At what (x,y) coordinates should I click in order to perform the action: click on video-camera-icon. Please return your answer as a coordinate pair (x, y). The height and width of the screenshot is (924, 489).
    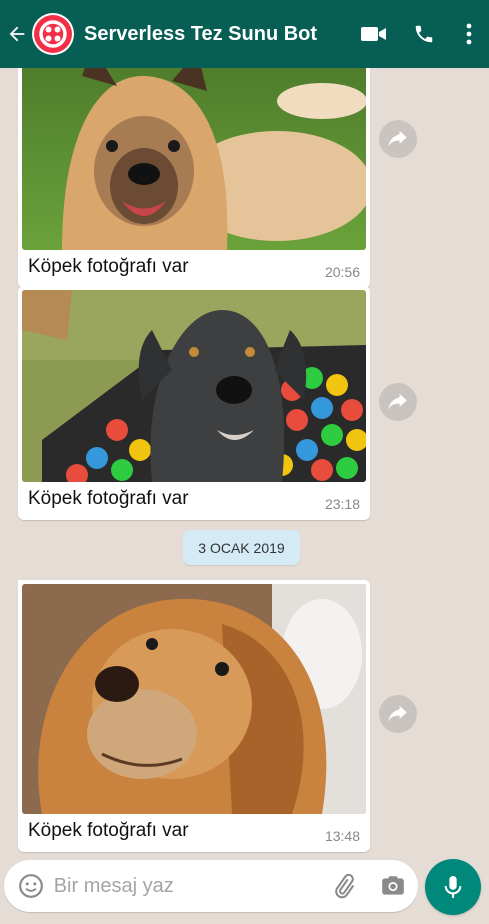
    Looking at the image, I should click on (374, 34).